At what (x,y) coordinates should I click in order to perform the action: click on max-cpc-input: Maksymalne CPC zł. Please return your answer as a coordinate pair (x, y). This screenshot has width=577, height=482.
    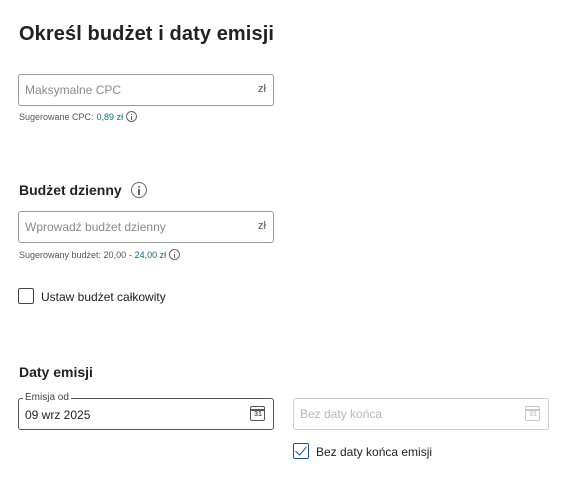
    Looking at the image, I should click on (146, 90).